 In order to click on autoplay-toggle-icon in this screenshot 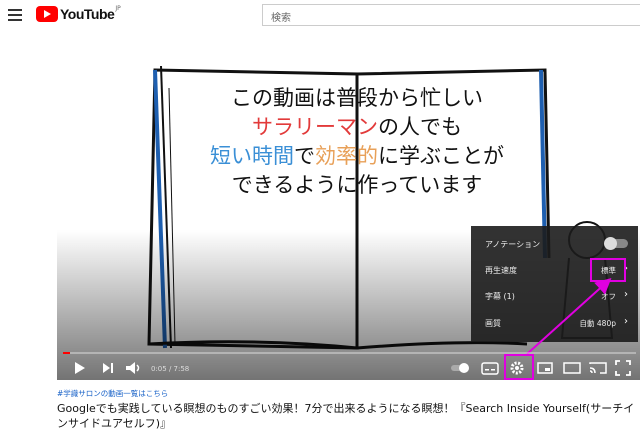, I will do `click(461, 368)`.